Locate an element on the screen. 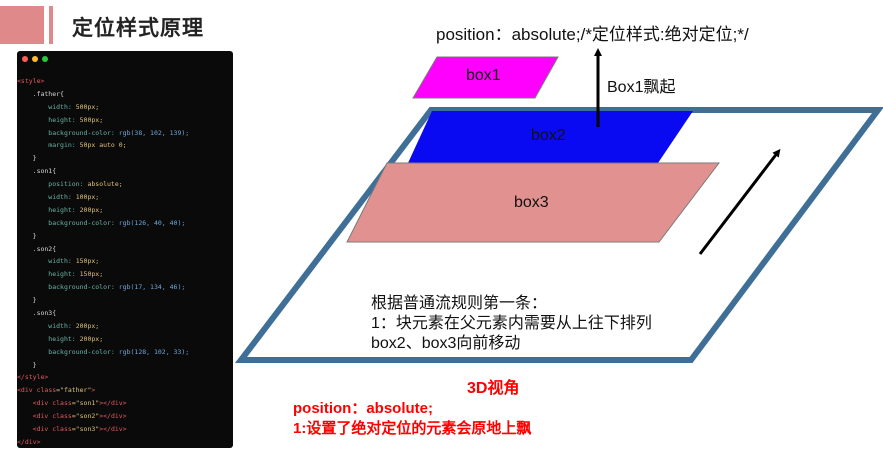 The height and width of the screenshot is (455, 883). position-code-label: position：absolute;/*定位样式:绝对定位;*/ is located at coordinates (592, 34).